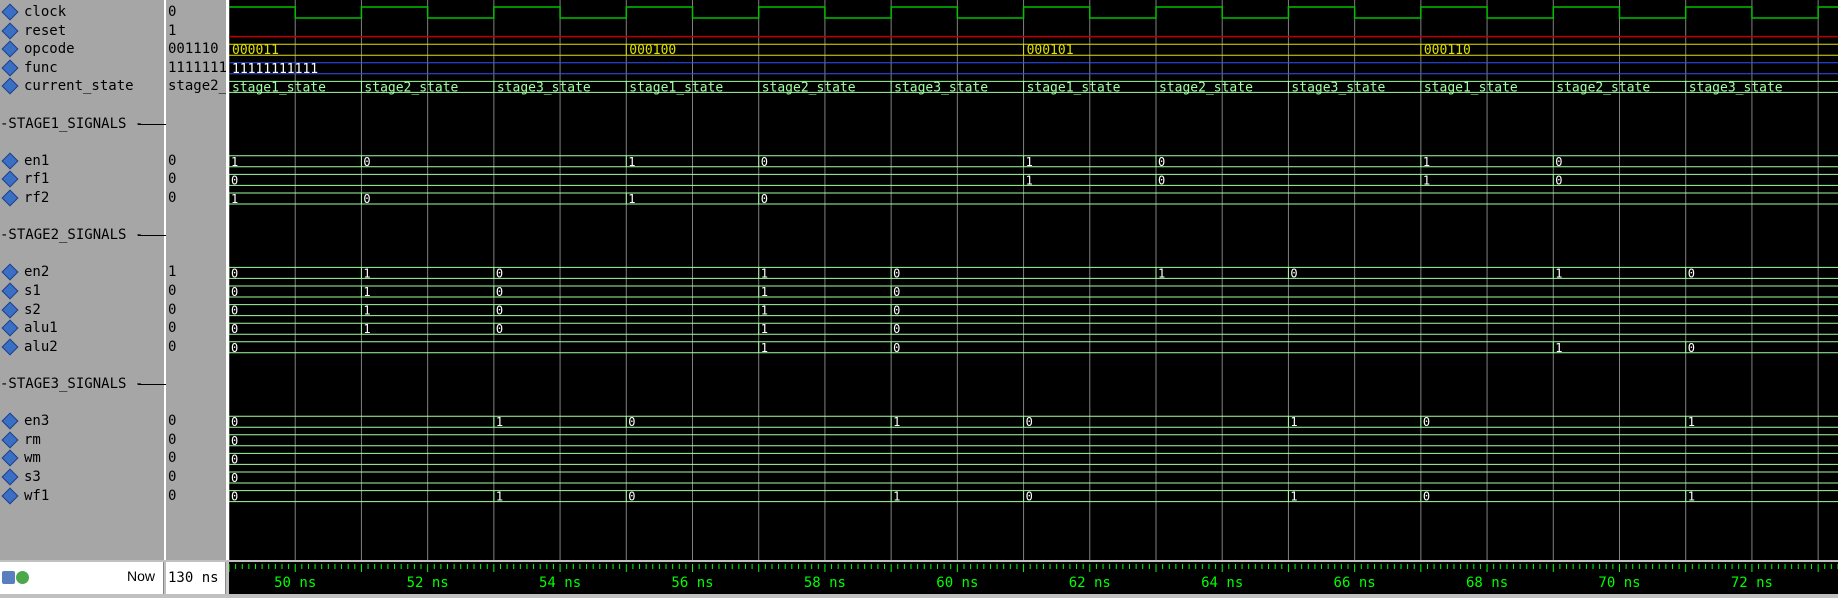  What do you see at coordinates (1033, 422) in the screenshot?
I see `waveform-en3: 0 1 0 1 0 1 0 1` at bounding box center [1033, 422].